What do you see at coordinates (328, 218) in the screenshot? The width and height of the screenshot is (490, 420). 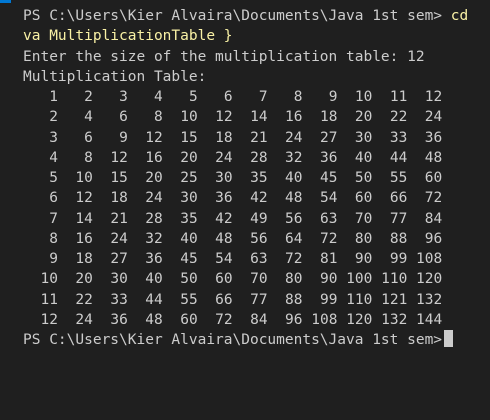 I see `table-cell: 63` at bounding box center [328, 218].